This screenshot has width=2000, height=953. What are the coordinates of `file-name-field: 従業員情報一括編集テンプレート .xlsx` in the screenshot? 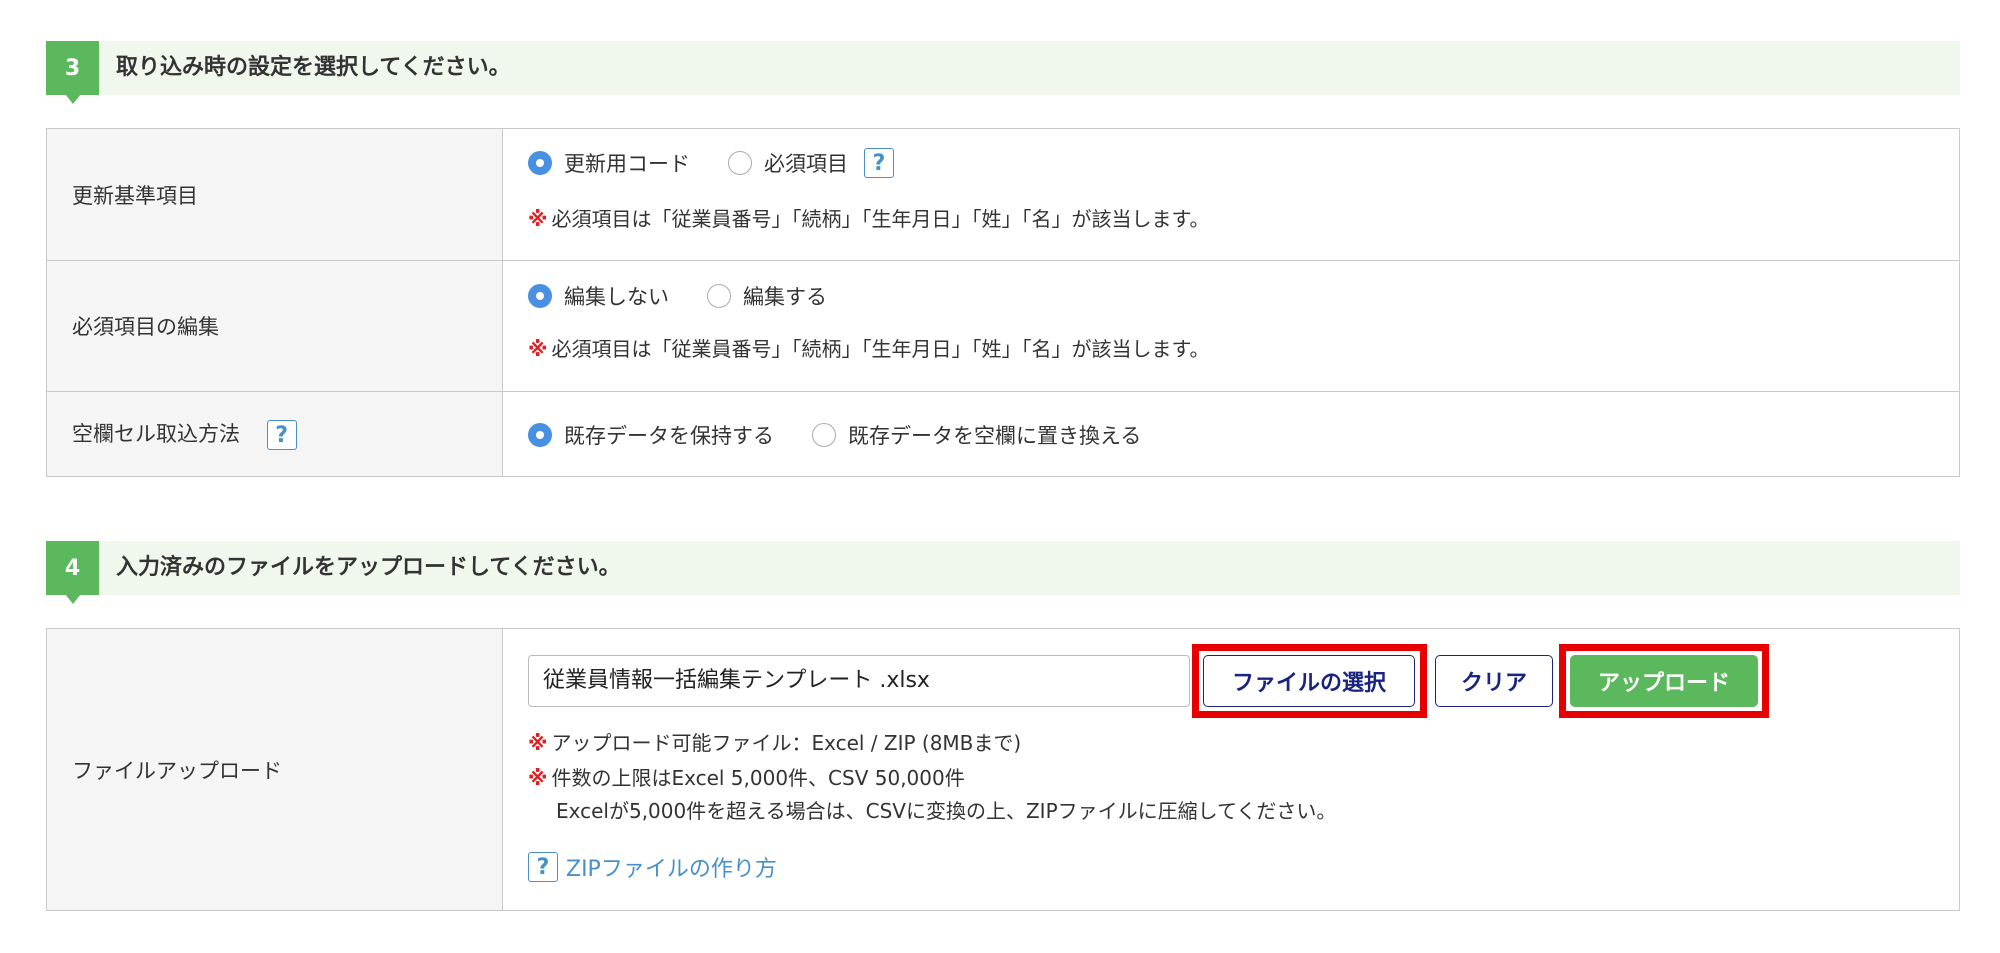 It's located at (859, 681).